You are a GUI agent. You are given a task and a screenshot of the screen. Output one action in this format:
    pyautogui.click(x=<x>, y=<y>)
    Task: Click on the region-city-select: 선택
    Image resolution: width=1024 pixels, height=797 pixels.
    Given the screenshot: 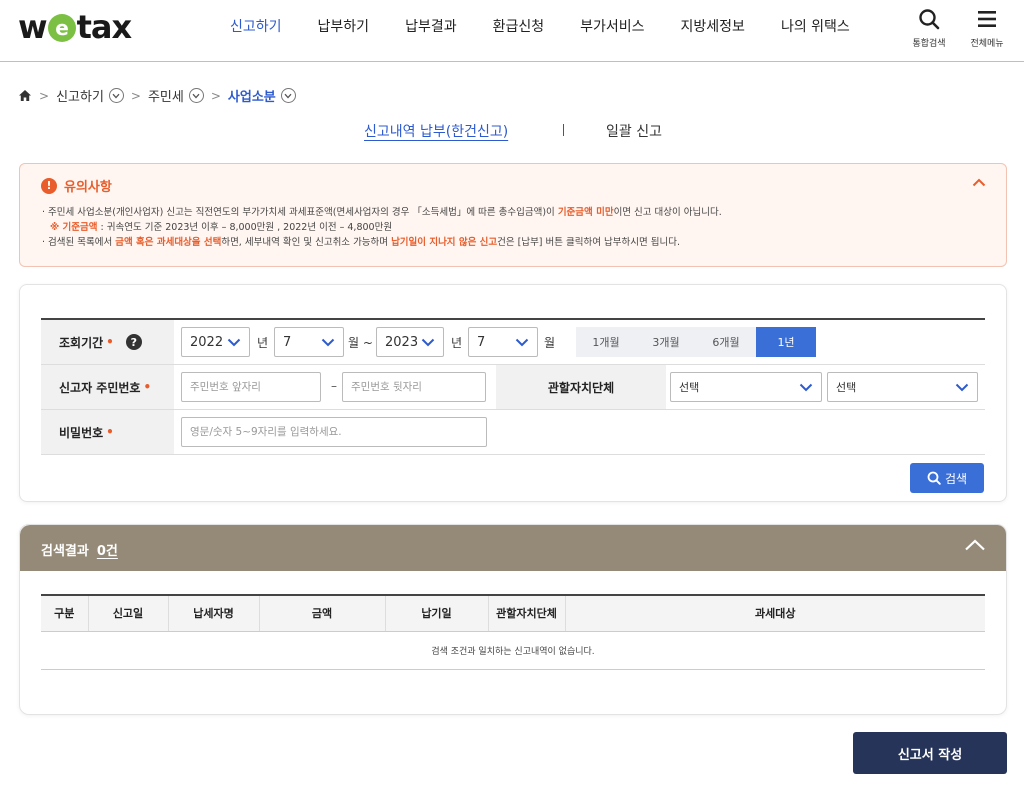 What is the action you would take?
    pyautogui.click(x=902, y=387)
    